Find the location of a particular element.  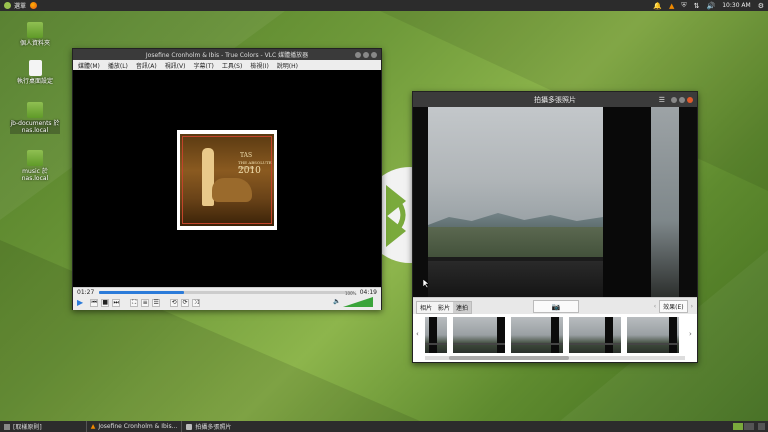

menu-tools: 工具(S) is located at coordinates (232, 65).